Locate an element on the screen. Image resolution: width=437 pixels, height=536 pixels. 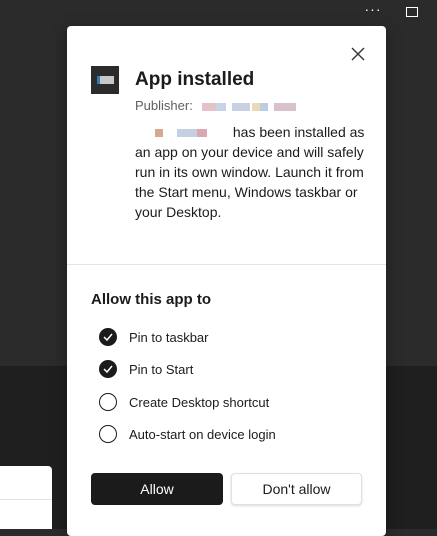
option-auto-start: Auto-start on device login is located at coordinates (187, 434).